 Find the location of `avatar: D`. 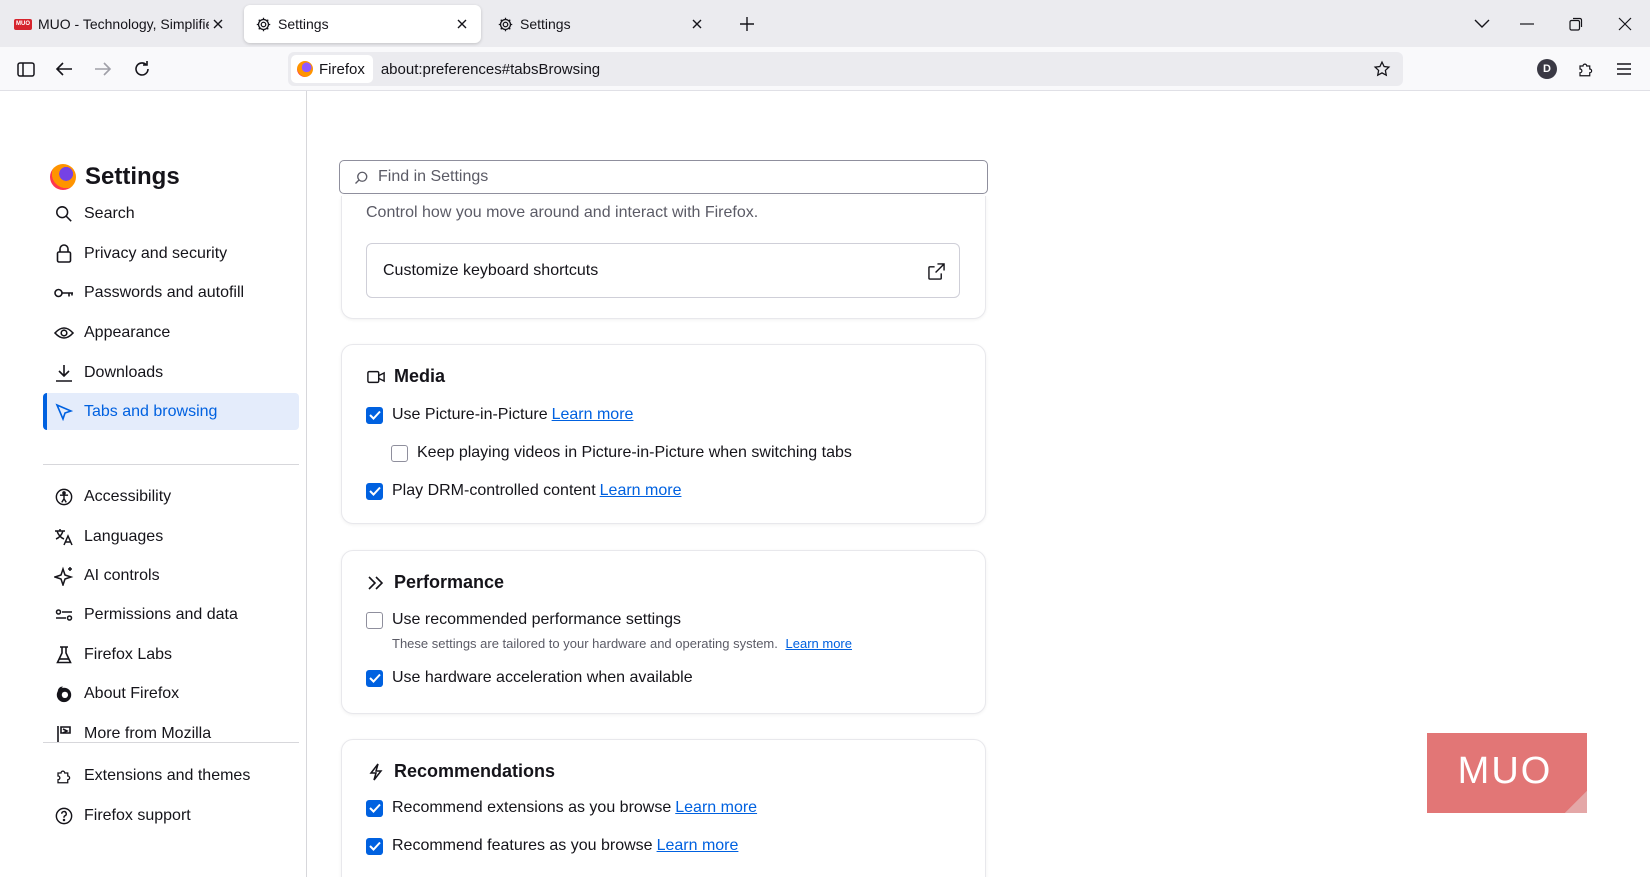

avatar: D is located at coordinates (1547, 69).